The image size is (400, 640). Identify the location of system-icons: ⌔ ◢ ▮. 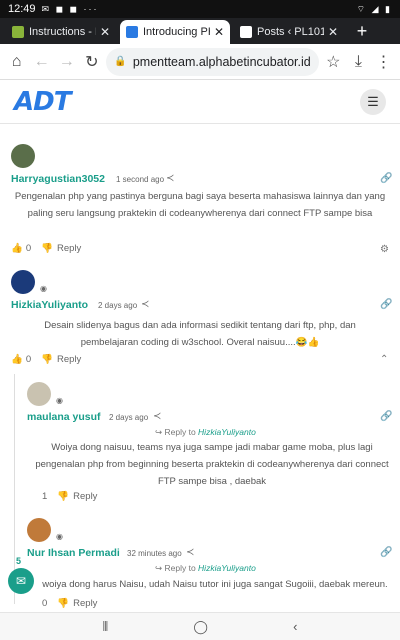
(374, 8).